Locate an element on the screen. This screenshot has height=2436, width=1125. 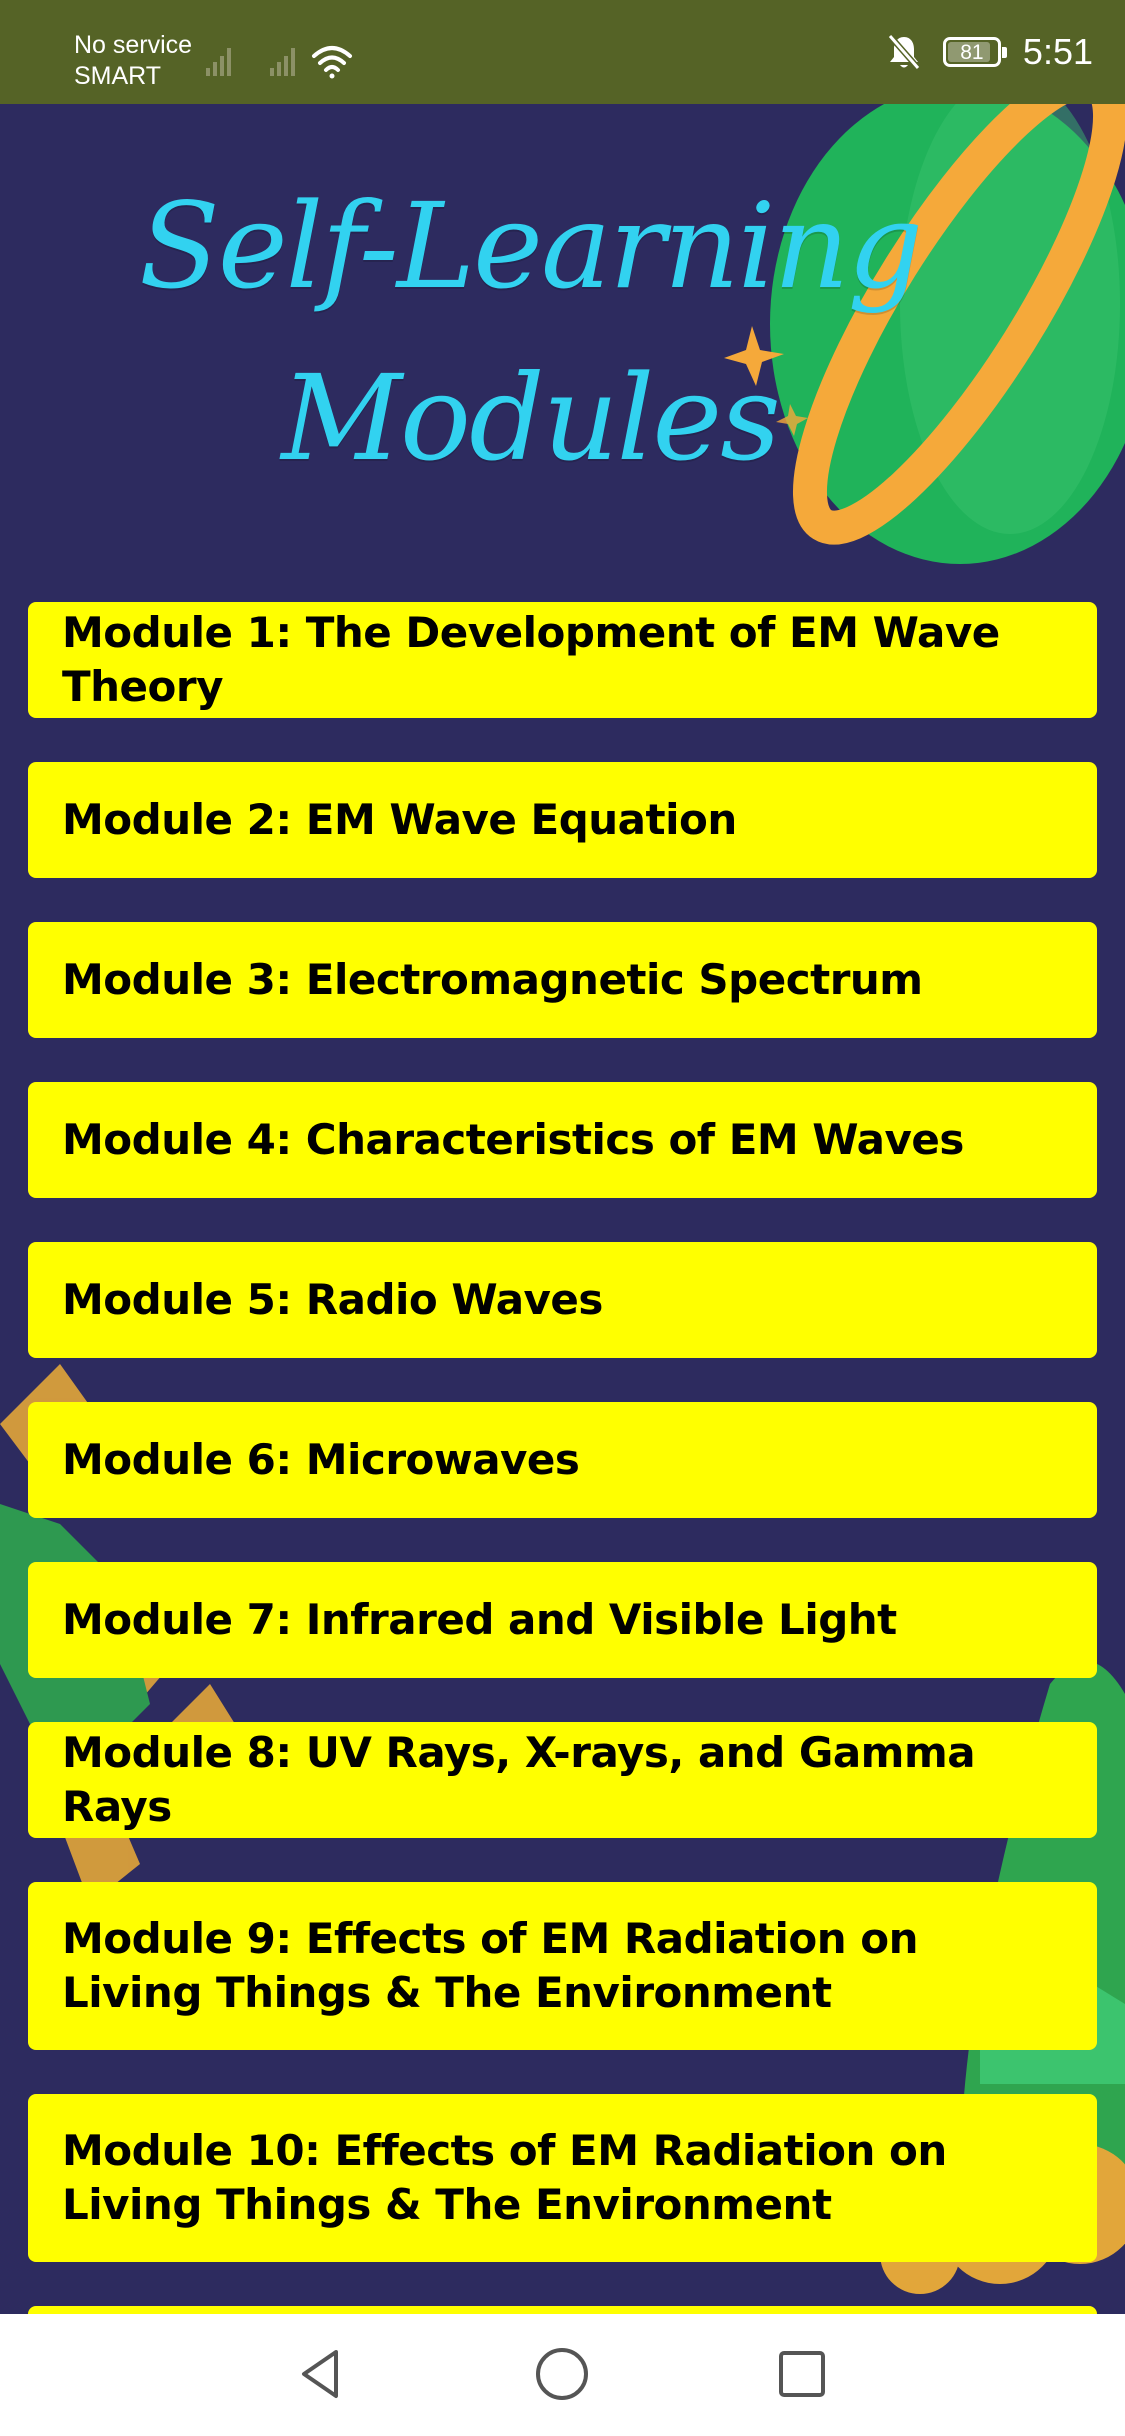
home-circle-icon is located at coordinates (562, 2374).